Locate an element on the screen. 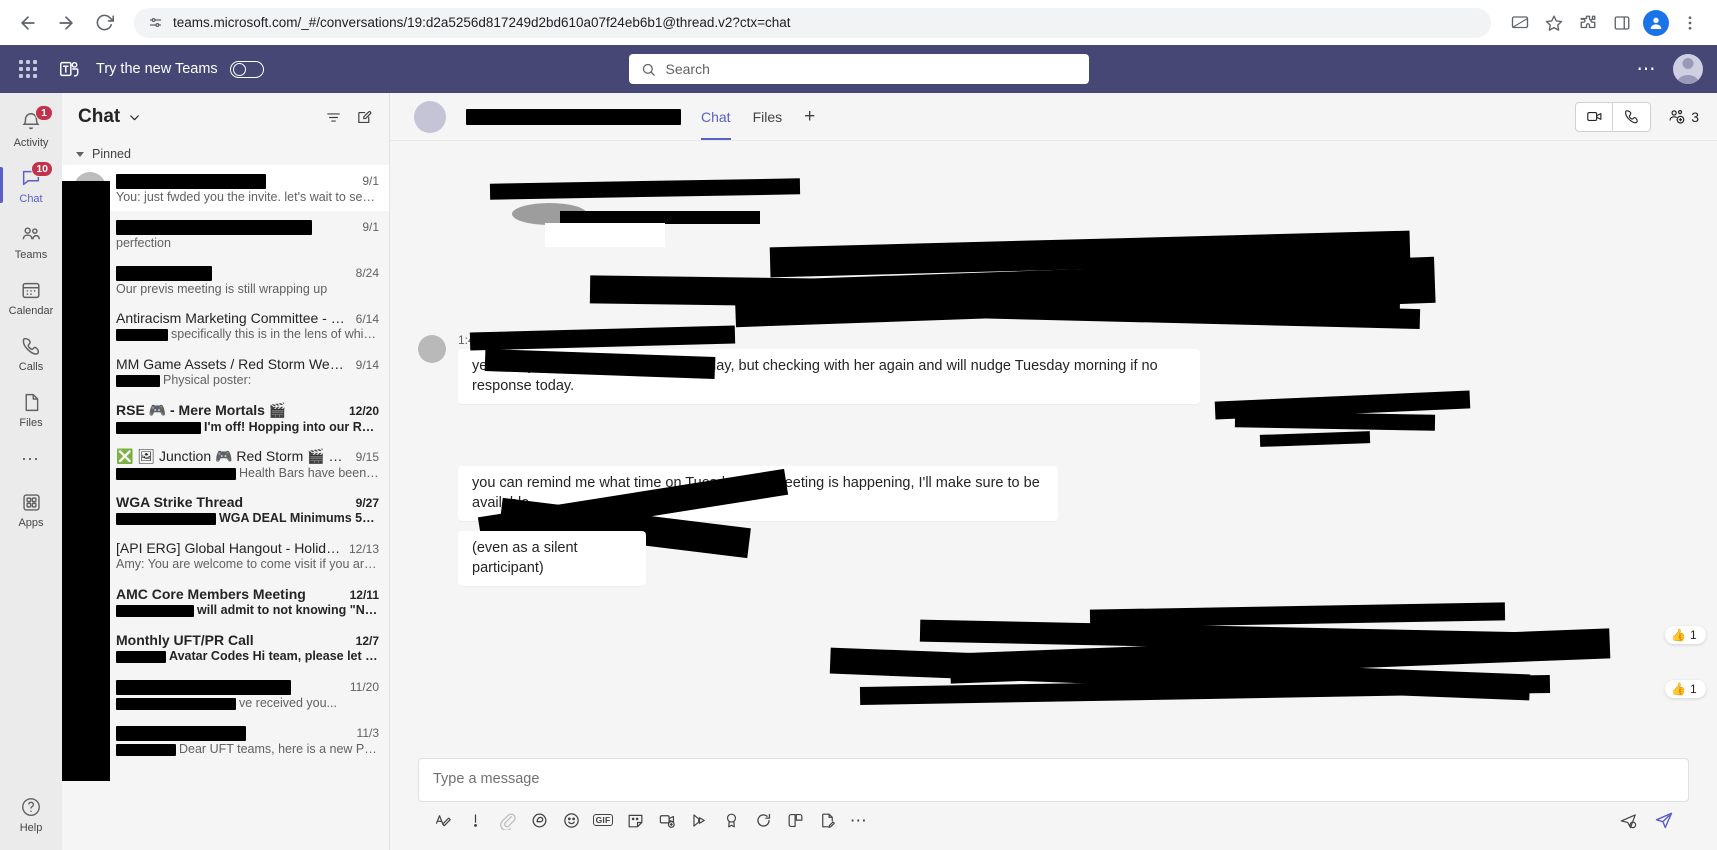 The width and height of the screenshot is (1717, 850). reaction-count: 1 is located at coordinates (1693, 635).